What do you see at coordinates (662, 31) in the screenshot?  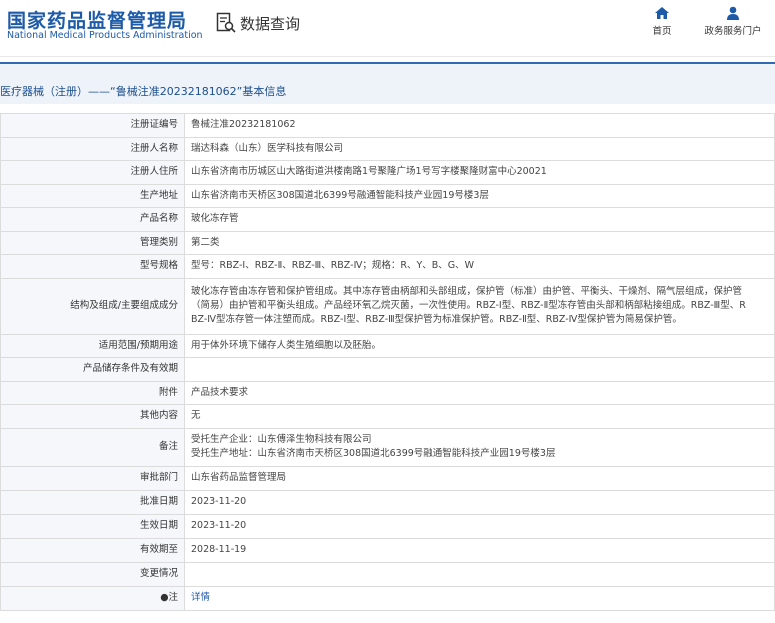 I see `nav-home-label: 首页` at bounding box center [662, 31].